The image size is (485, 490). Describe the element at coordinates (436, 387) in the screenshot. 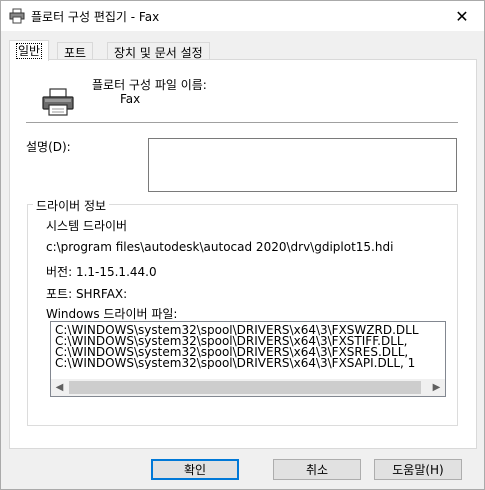

I see `scroll-right-icon: ▶` at that location.